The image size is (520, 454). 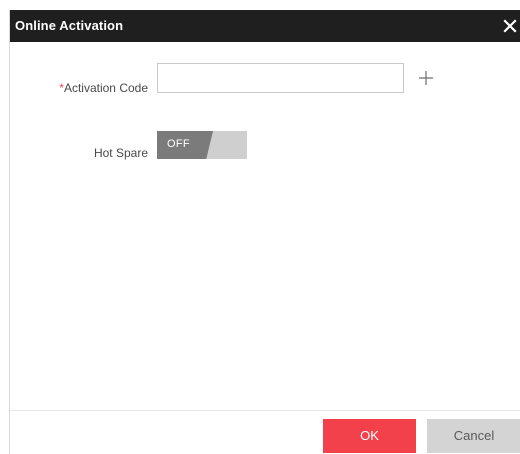 What do you see at coordinates (280, 78) in the screenshot?
I see `activation-code-input` at bounding box center [280, 78].